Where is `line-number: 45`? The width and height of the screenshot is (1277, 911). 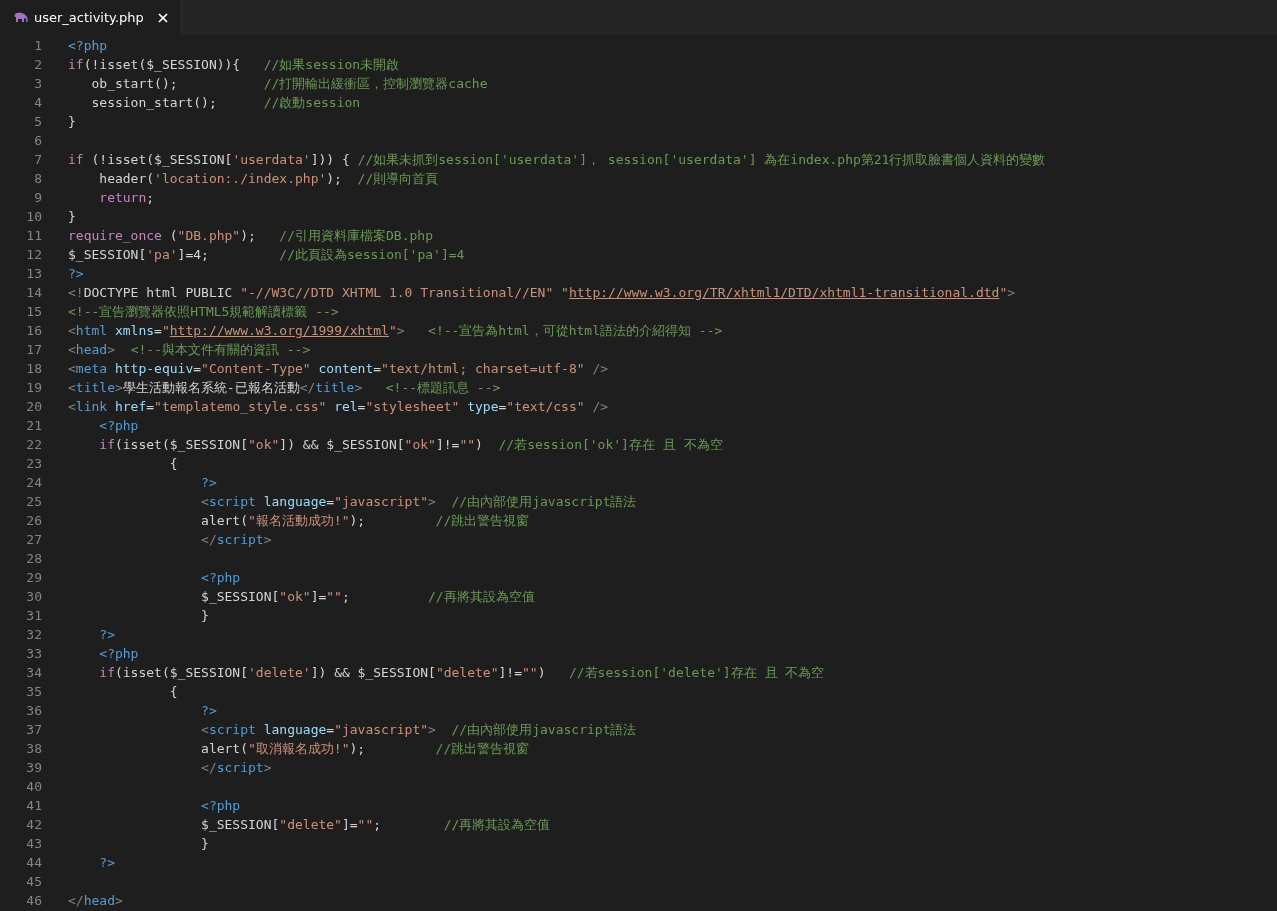
line-number: 45 is located at coordinates (33, 882).